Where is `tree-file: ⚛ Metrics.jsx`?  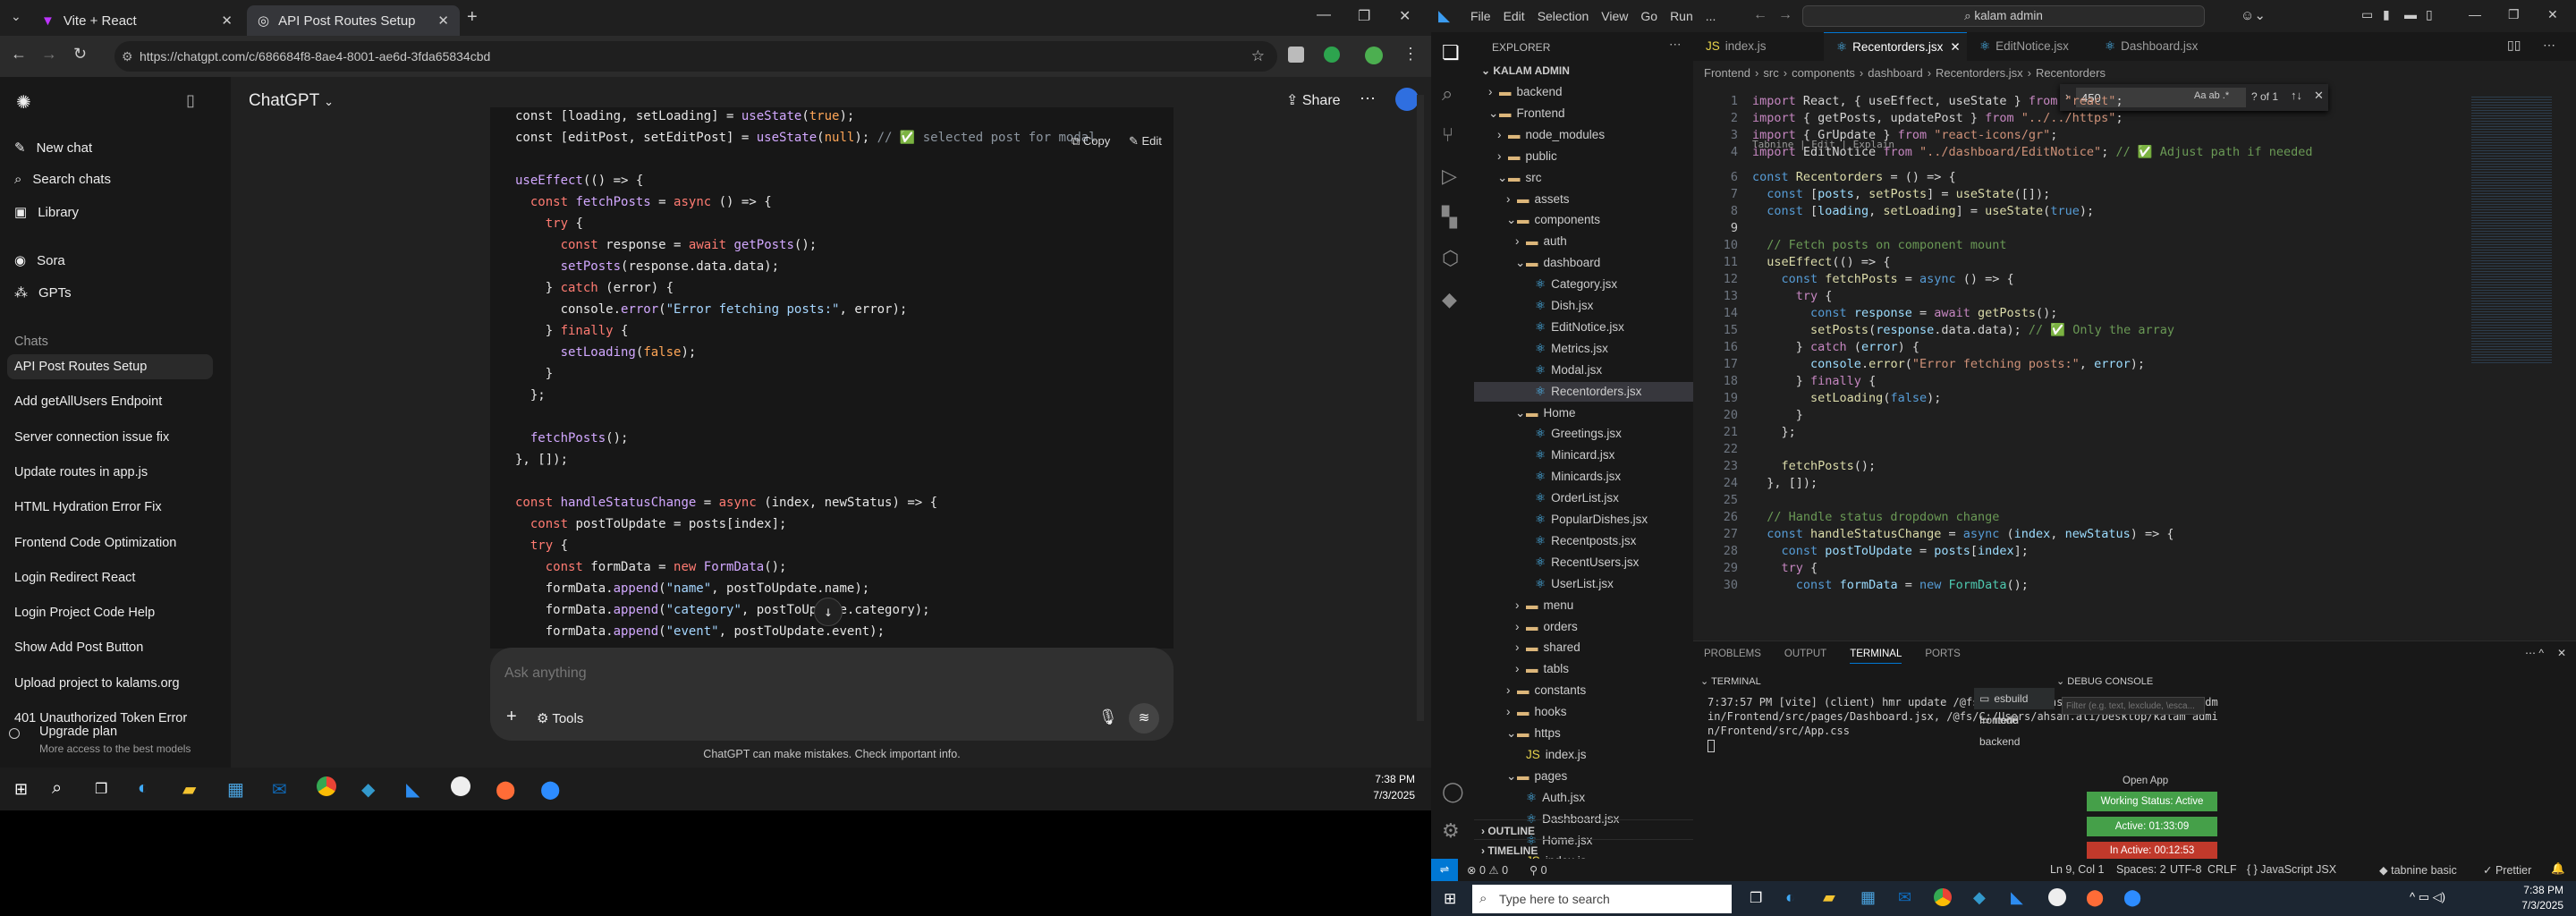 tree-file: ⚛ Metrics.jsx is located at coordinates (1583, 349).